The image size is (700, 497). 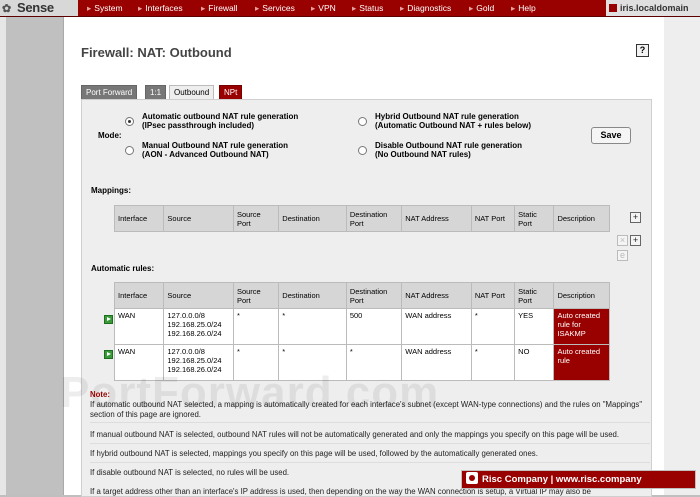 What do you see at coordinates (534, 326) in the screenshot?
I see `cell-static-port: YES` at bounding box center [534, 326].